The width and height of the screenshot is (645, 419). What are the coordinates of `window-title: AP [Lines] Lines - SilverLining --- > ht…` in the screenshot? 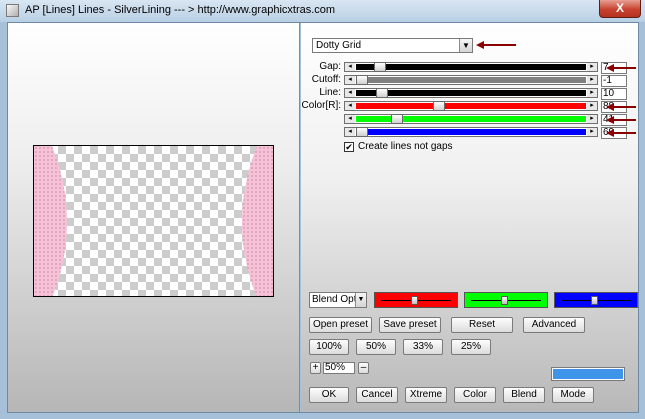 It's located at (180, 10).